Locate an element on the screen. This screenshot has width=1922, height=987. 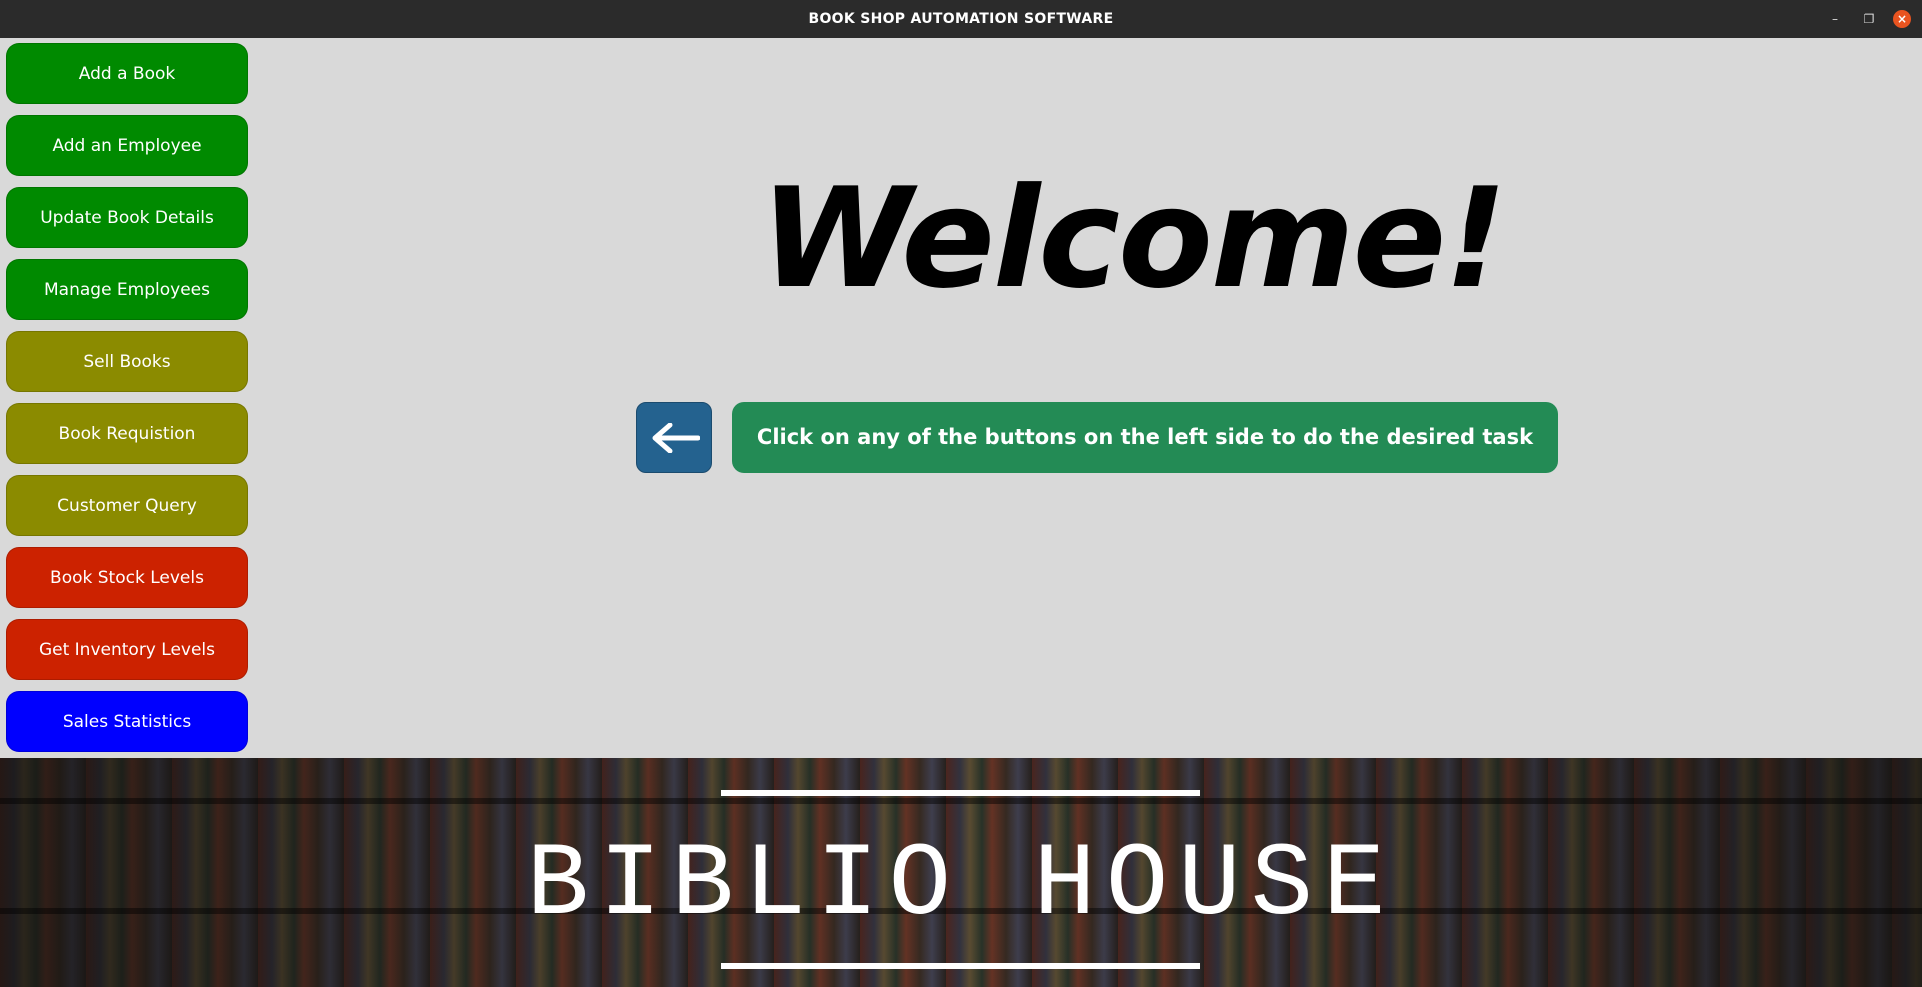
welcome-heading: Welcome! is located at coordinates (1133, 238).